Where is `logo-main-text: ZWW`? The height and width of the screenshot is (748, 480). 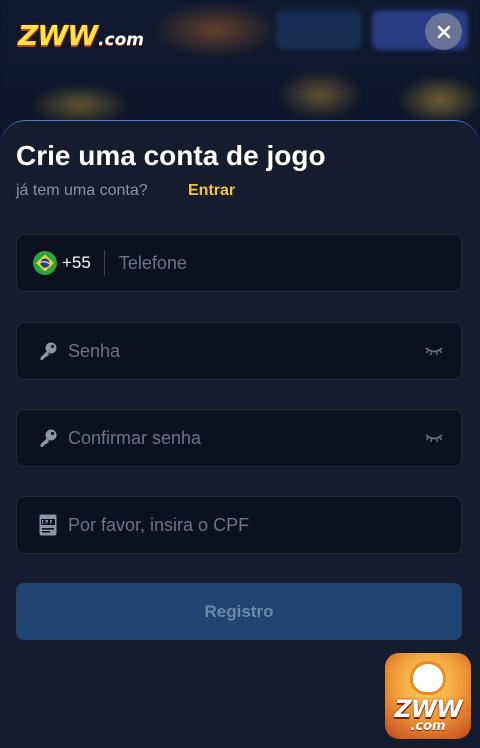 logo-main-text: ZWW is located at coordinates (58, 35).